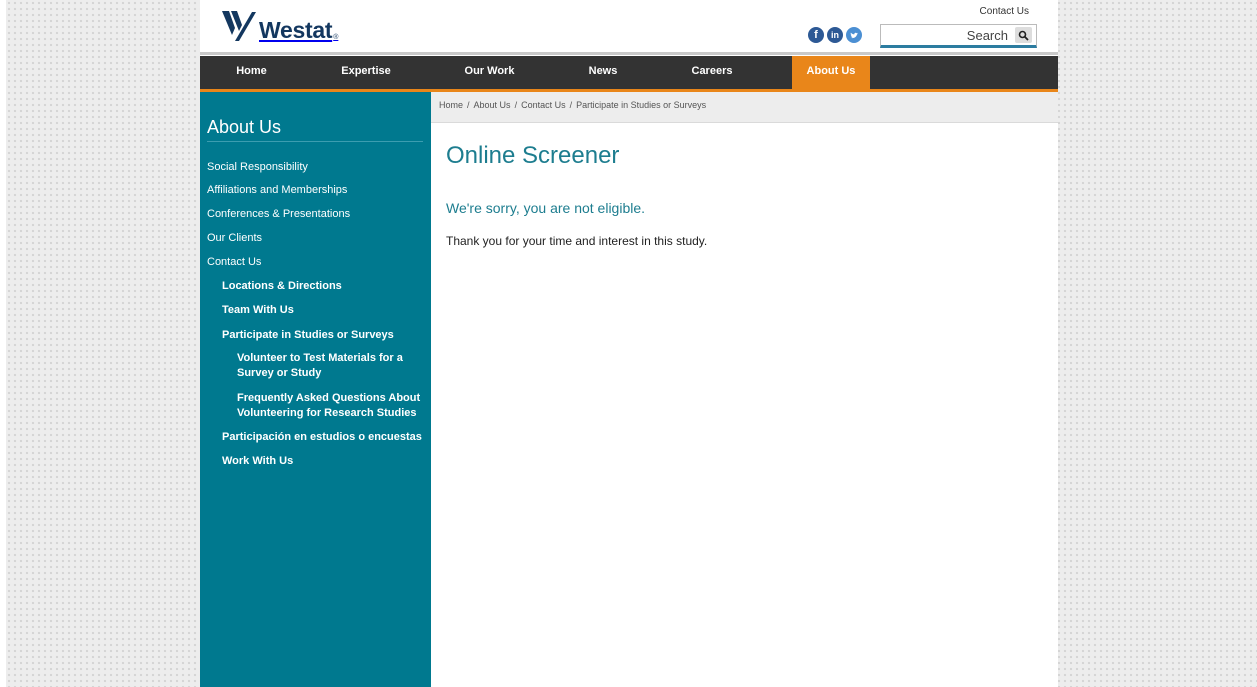 Image resolution: width=1257 pixels, height=687 pixels. I want to click on breadcrumb-about-us: About Us, so click(492, 105).